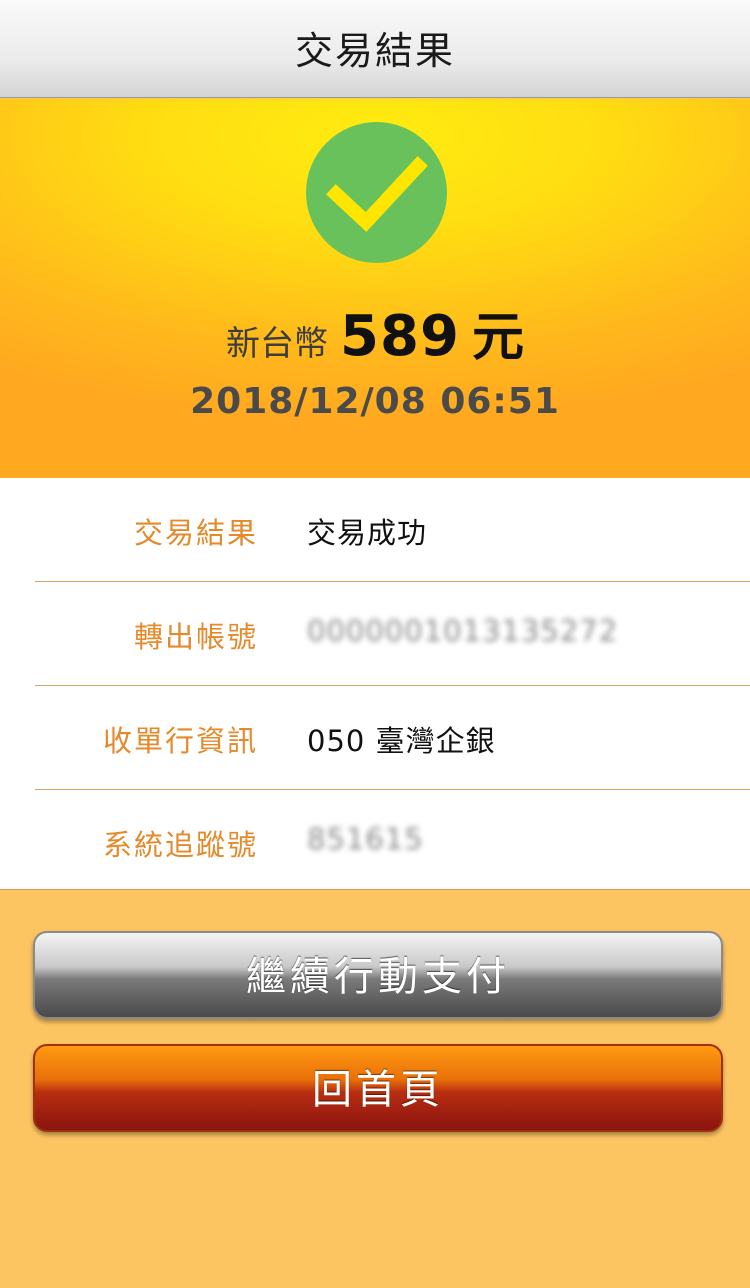 This screenshot has height=1288, width=750. I want to click on detail-value-obscured: 0000001013135272, so click(463, 631).